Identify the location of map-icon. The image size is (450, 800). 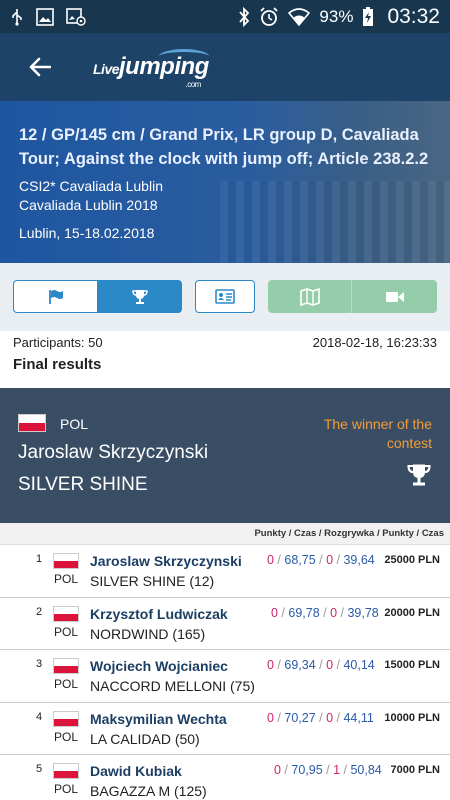
(309, 296).